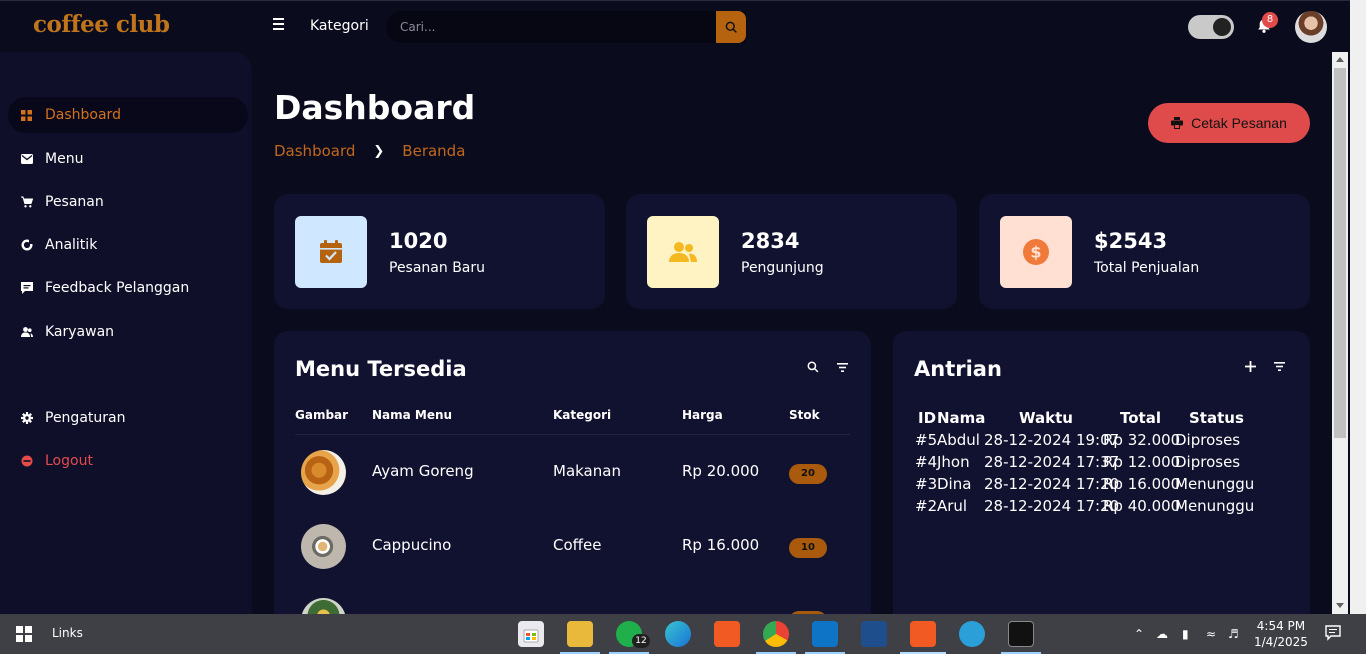 Image resolution: width=1366 pixels, height=654 pixels. I want to click on links-toolbar: Links, so click(67, 633).